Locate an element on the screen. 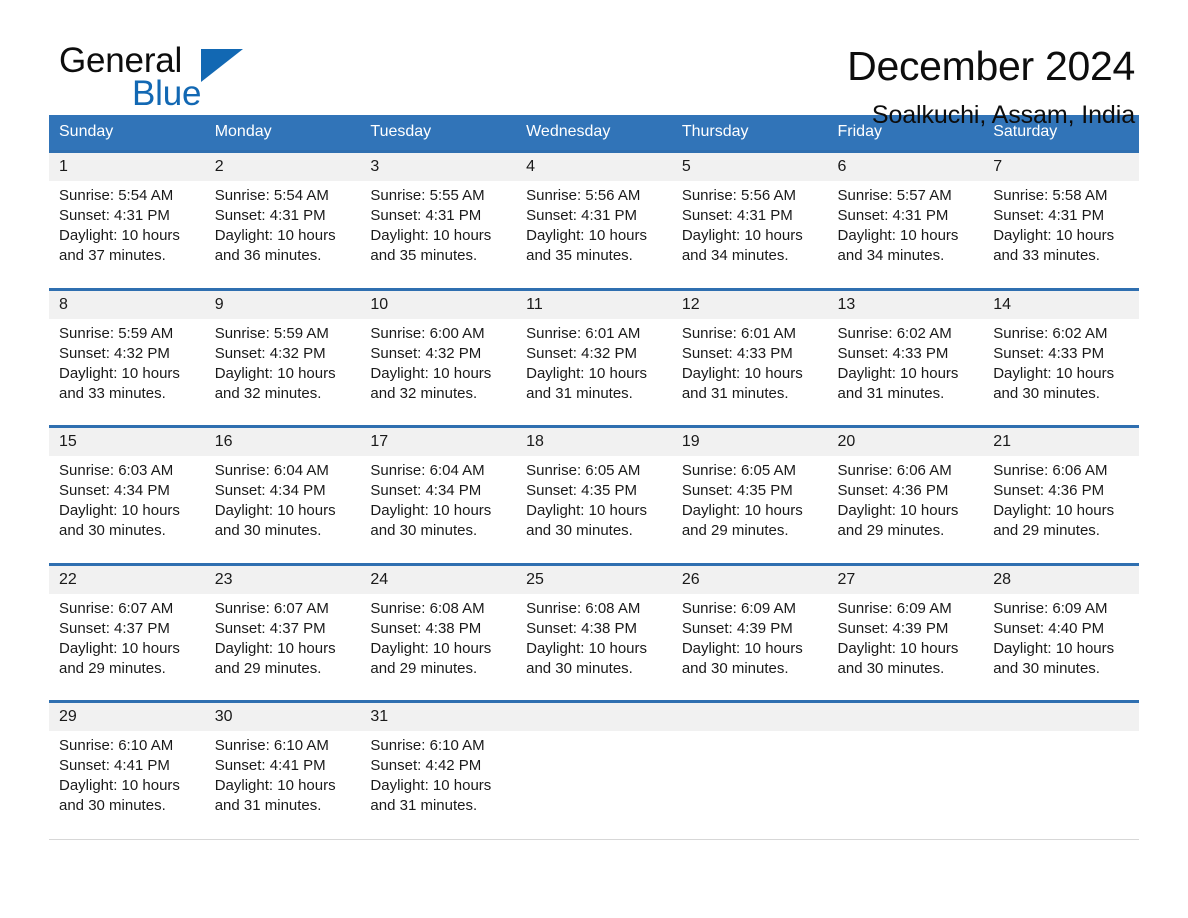  day-sunset-text: Sunset: 4:37 PM is located at coordinates (270, 628).